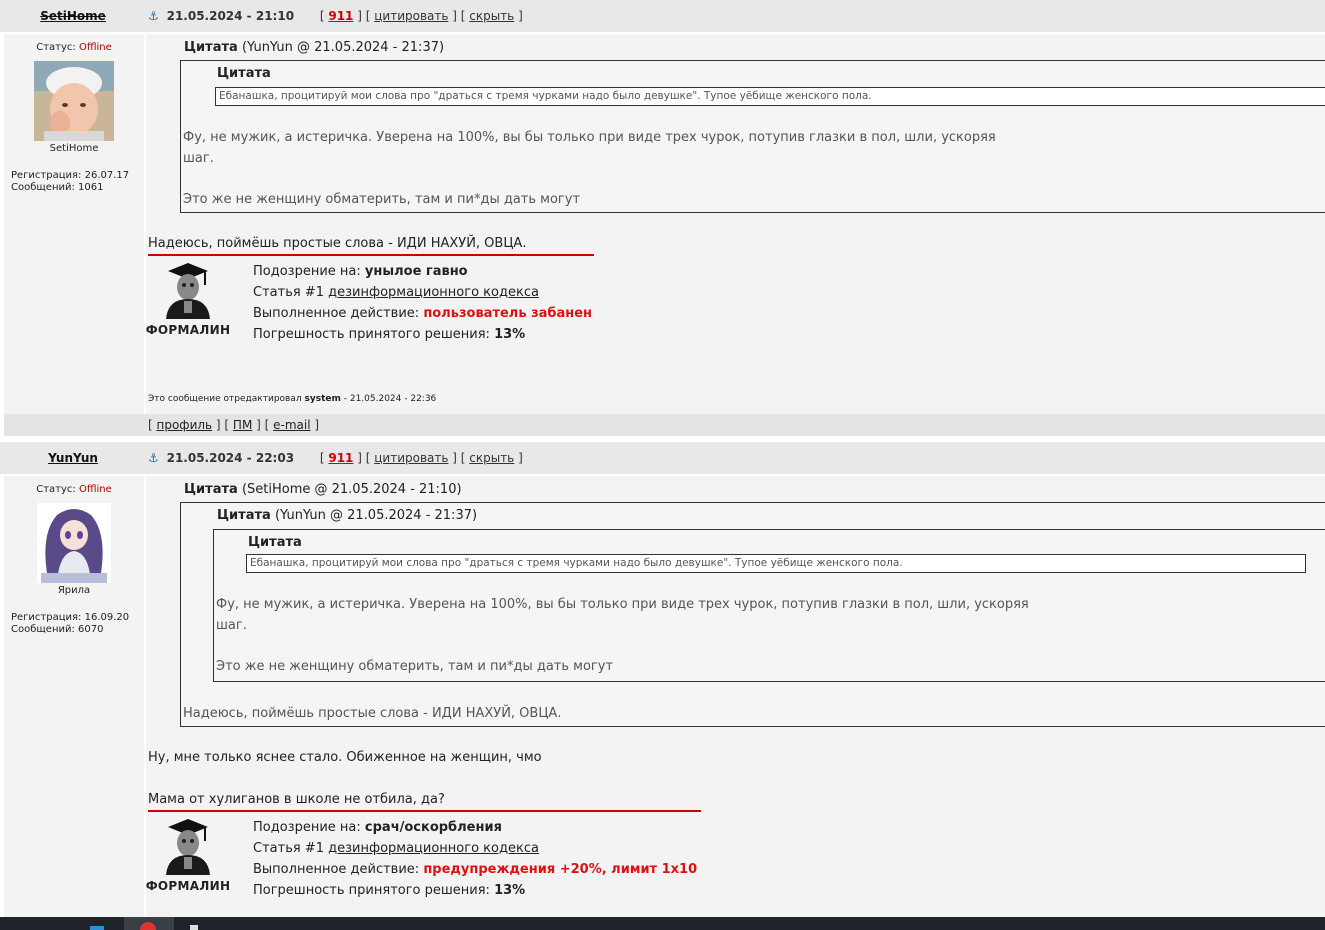 The height and width of the screenshot is (930, 1325). What do you see at coordinates (97, 928) in the screenshot?
I see `taskbar-app-icon` at bounding box center [97, 928].